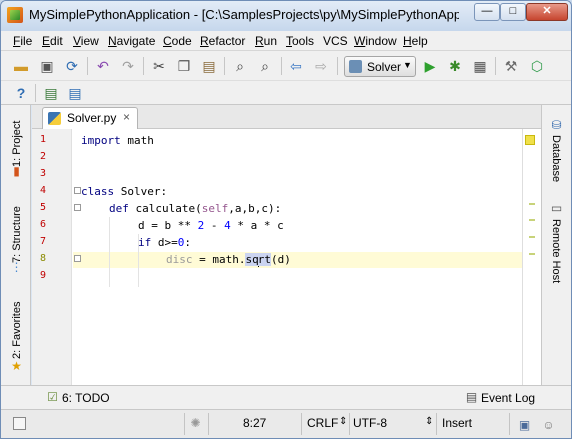 Image resolution: width=572 pixels, height=439 pixels. Describe the element at coordinates (126, 117) in the screenshot. I see `close-tab-icon: ×` at that location.